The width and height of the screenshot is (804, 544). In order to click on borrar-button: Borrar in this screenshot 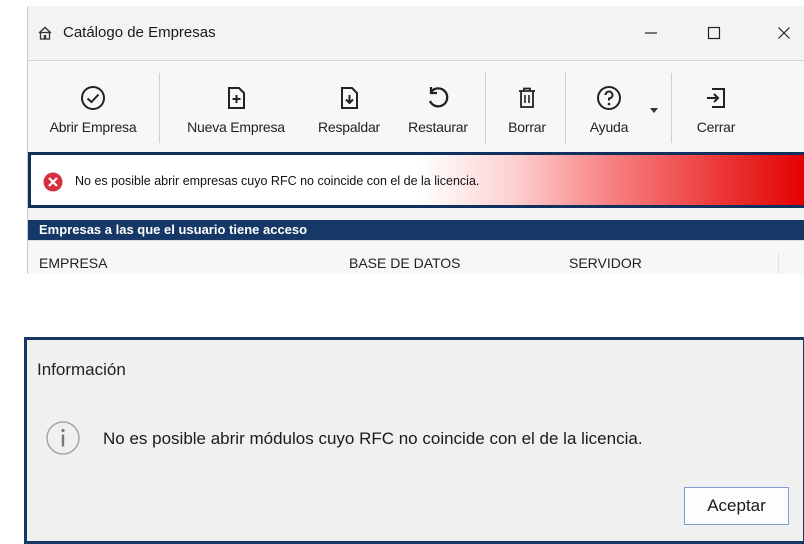, I will do `click(527, 107)`.